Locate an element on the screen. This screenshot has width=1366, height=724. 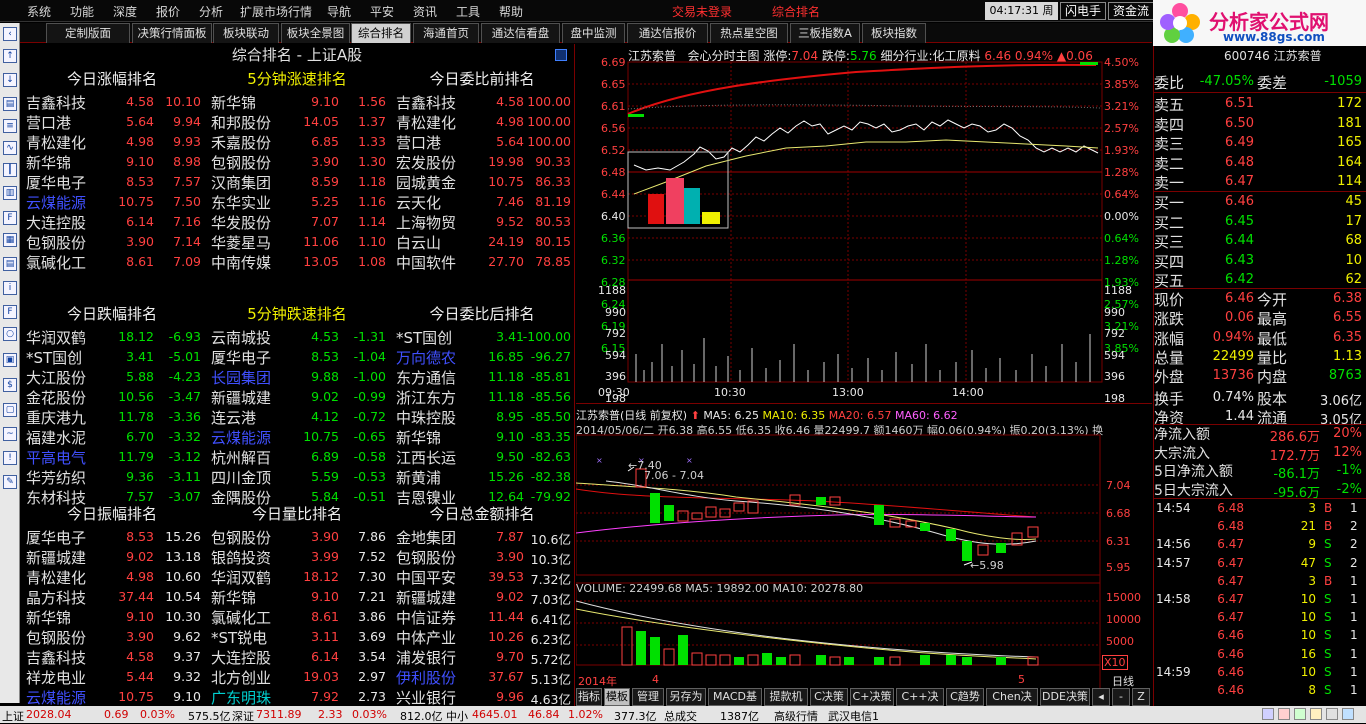
ranking-stock-name: 园城黄金 is located at coordinates (439, 182).